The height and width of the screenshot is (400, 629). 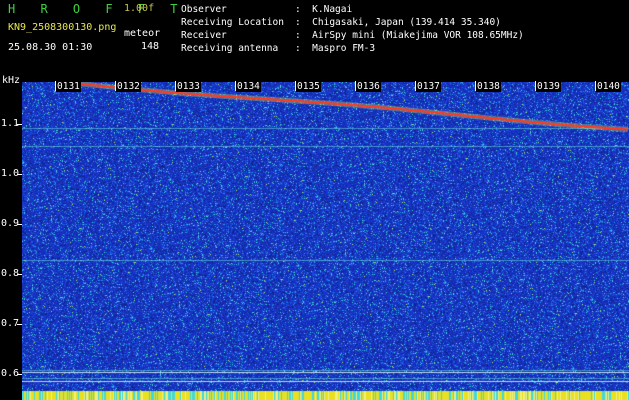 I want to click on meteor-label: meteor, so click(x=142, y=33).